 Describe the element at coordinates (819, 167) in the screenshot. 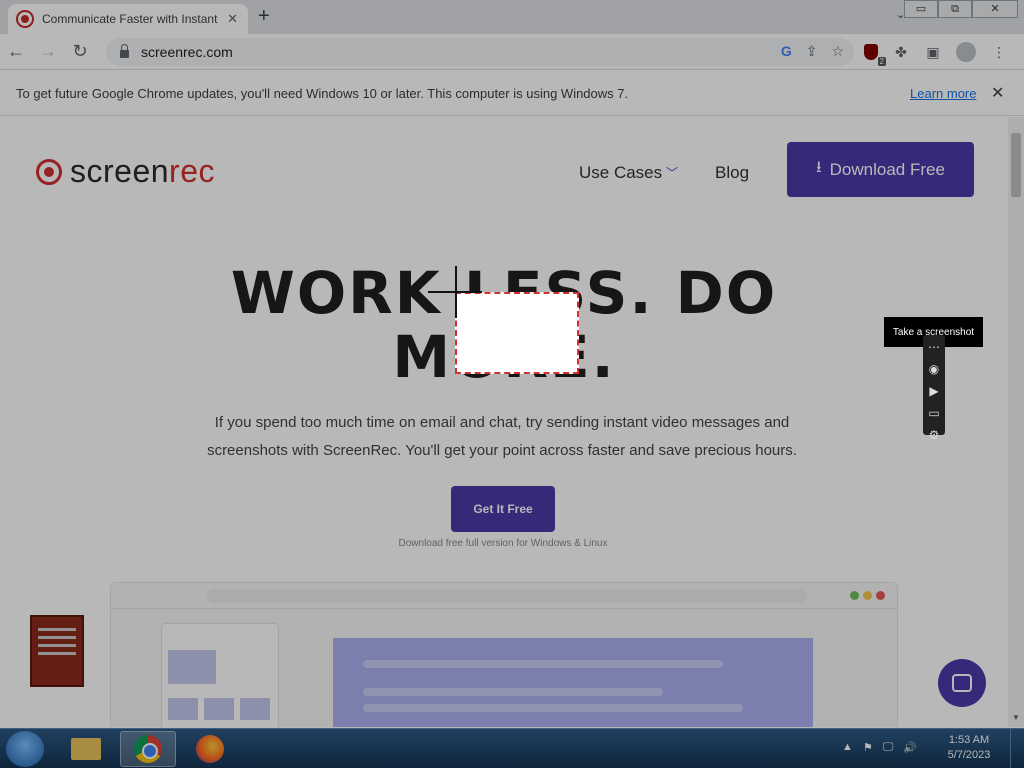

I see `download-icon: ⭳` at that location.